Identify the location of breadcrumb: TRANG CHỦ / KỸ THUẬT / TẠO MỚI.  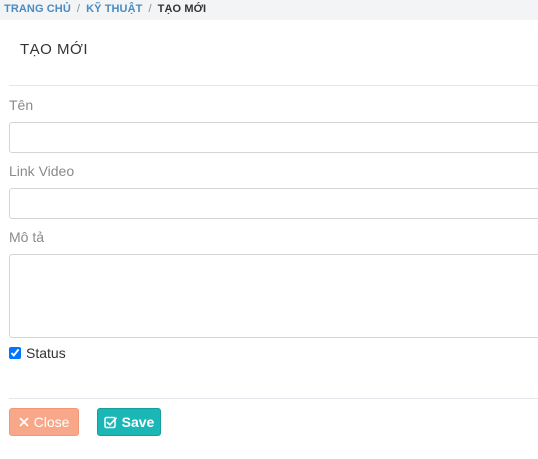
(105, 9).